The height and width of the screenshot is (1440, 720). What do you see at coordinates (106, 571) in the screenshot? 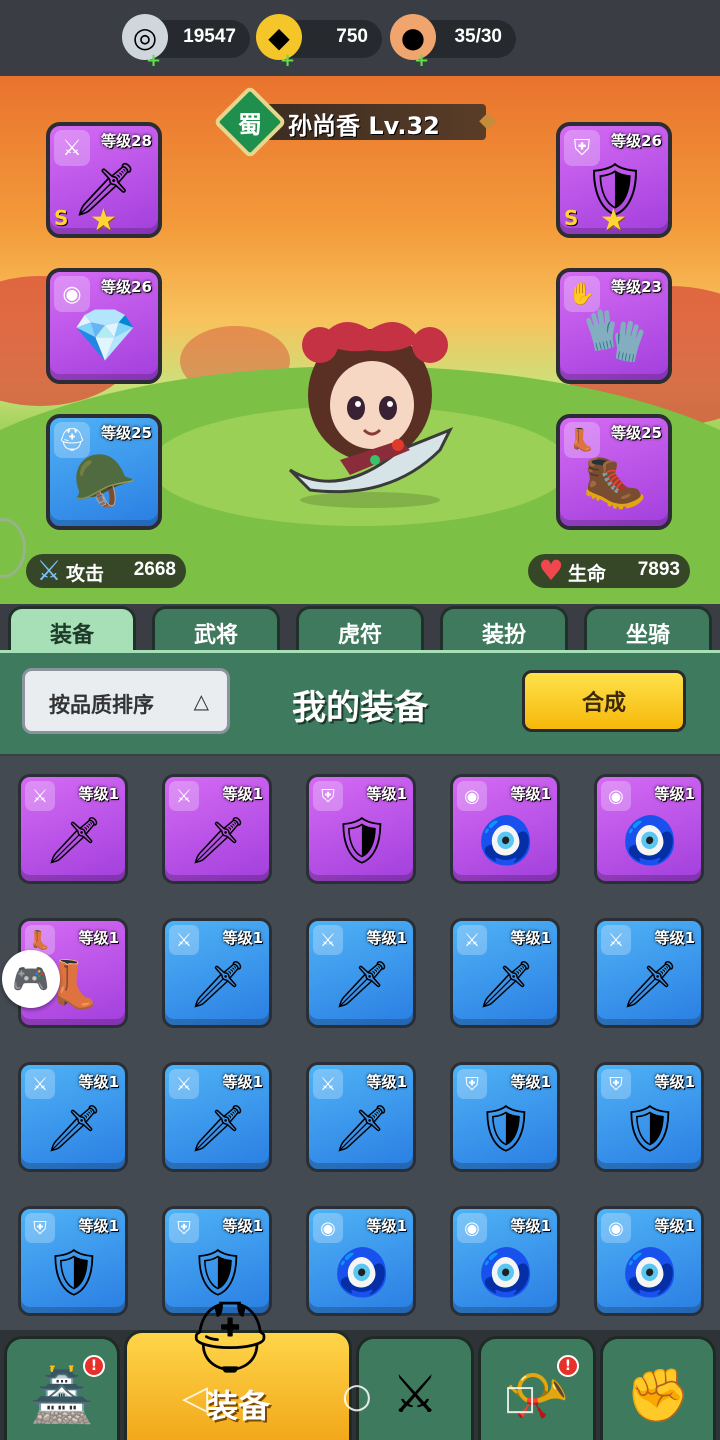
I see `attack-stat: ⚔ 攻击 2668` at bounding box center [106, 571].